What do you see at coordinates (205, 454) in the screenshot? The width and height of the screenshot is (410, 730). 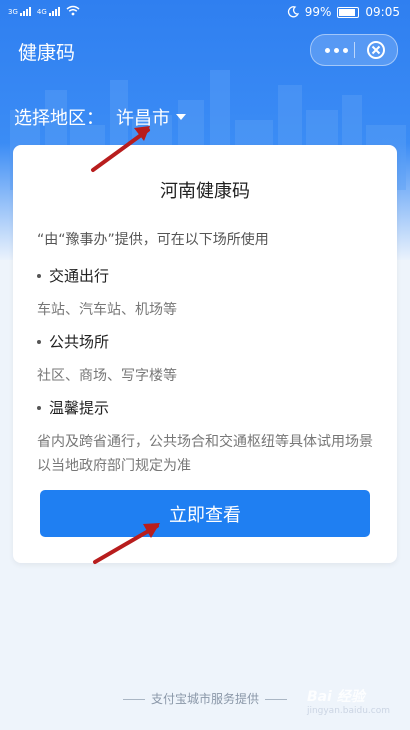 I see `section-detail: 省内及跨省通行，公共场合和交通枢纽等具体试用场景以当地政府部门规定为准` at bounding box center [205, 454].